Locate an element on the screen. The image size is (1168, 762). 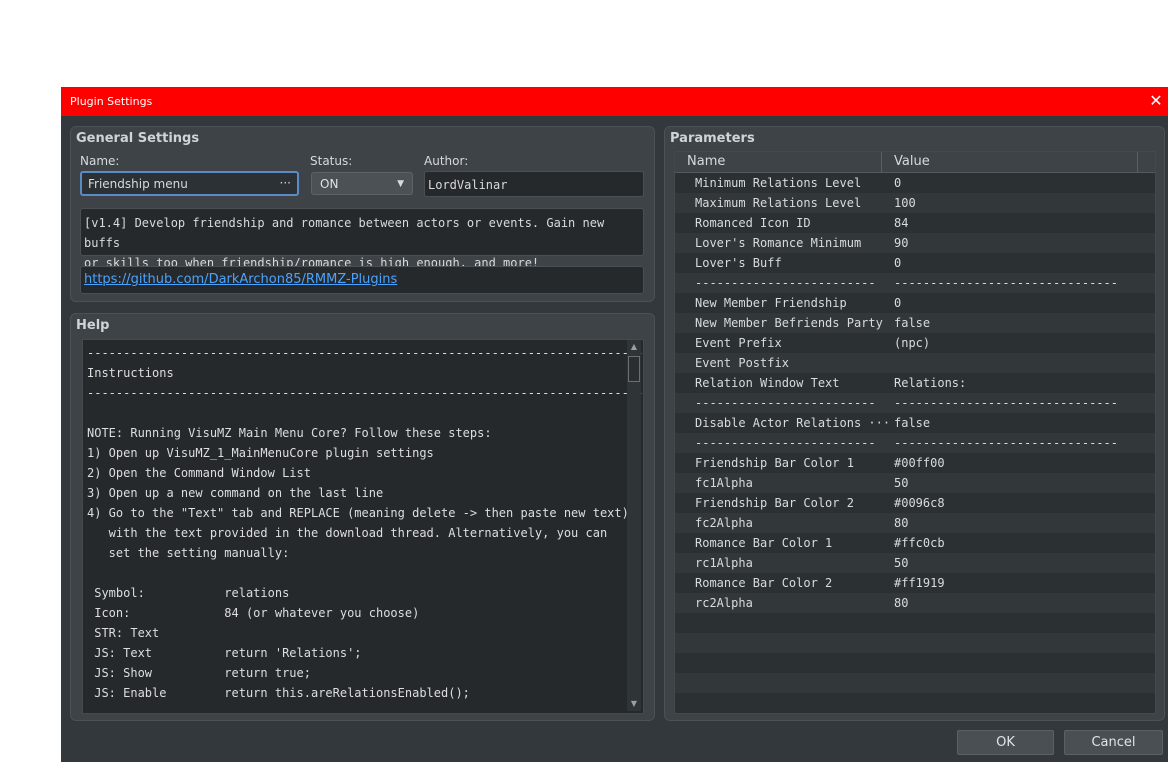
cancel-button: Cancel is located at coordinates (1113, 742).